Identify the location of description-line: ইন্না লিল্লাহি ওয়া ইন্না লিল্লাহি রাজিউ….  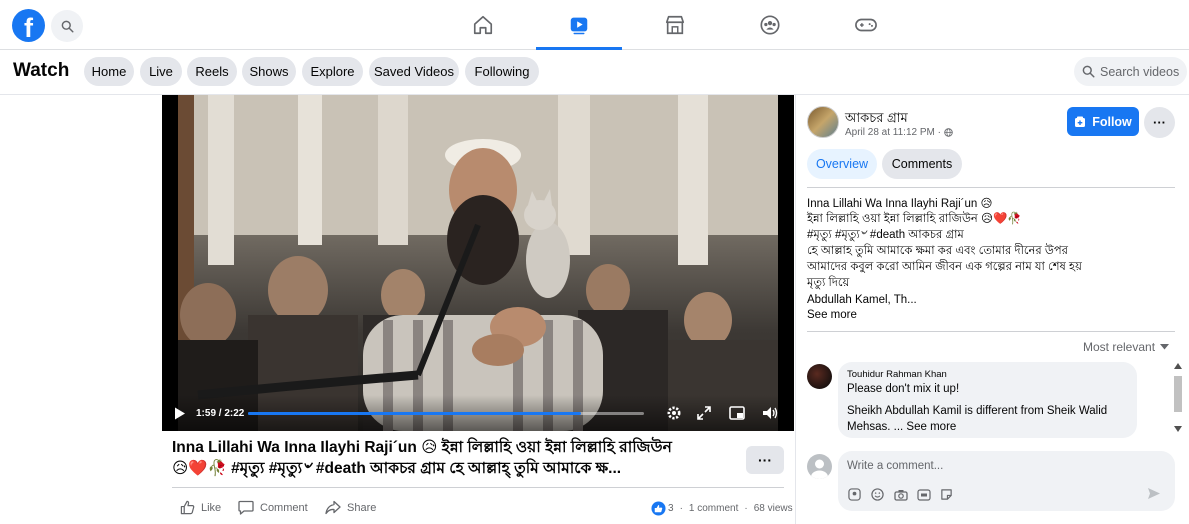
(914, 219).